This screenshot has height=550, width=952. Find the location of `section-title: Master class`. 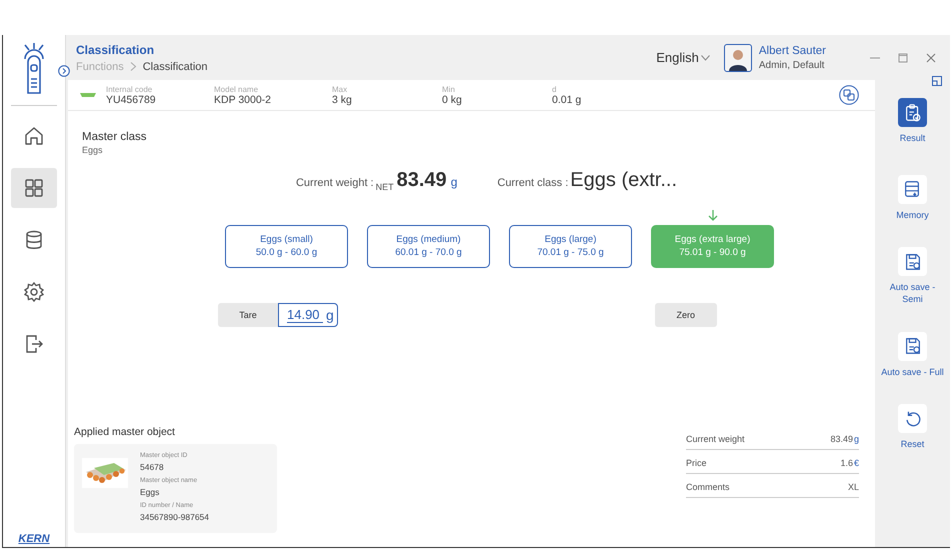

section-title: Master class is located at coordinates (115, 137).